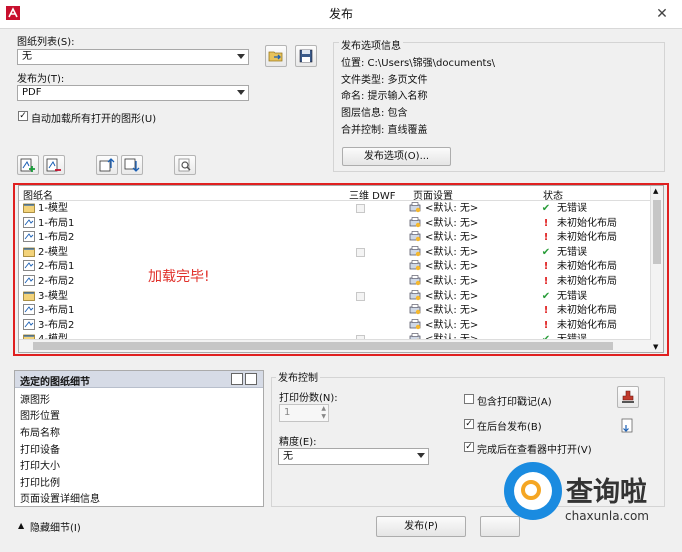 The height and width of the screenshot is (552, 682). I want to click on info-layer: 图层信息: 包含, so click(374, 113).